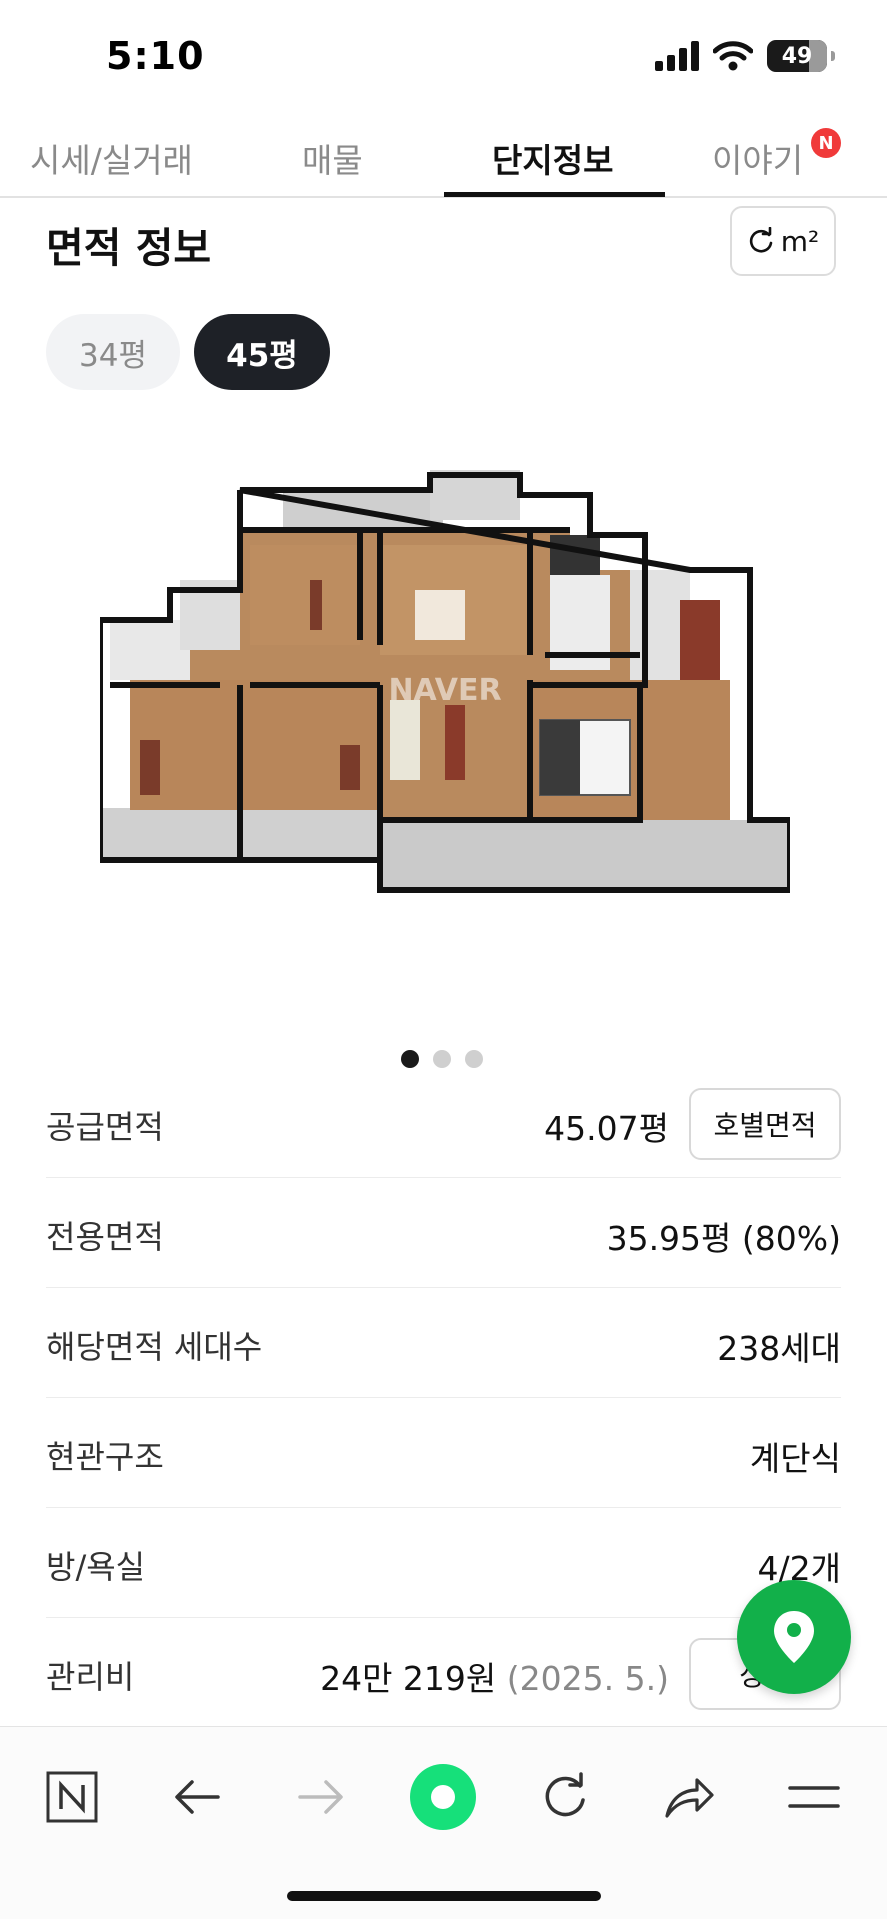  I want to click on tab-listings: 매물, so click(332, 158).